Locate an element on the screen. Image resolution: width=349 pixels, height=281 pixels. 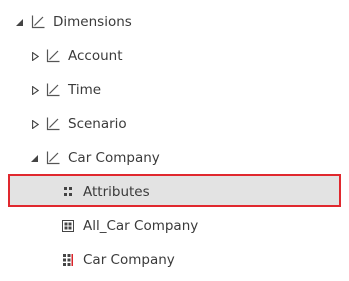
tree-node-label: Attributes is located at coordinates (116, 192).